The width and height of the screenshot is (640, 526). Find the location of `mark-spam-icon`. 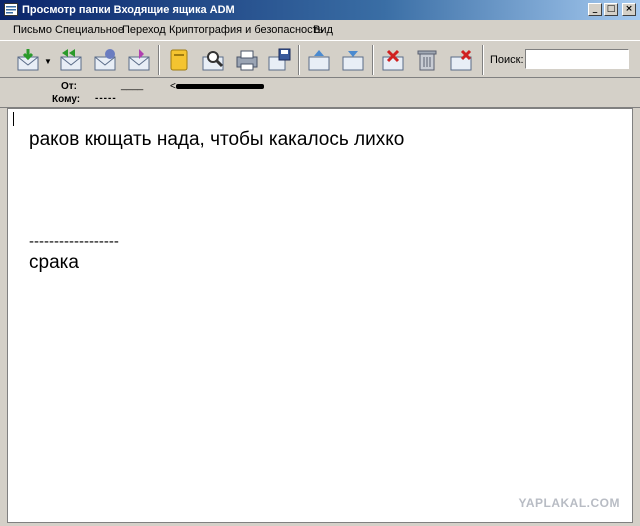

mark-spam-icon is located at coordinates (393, 60).